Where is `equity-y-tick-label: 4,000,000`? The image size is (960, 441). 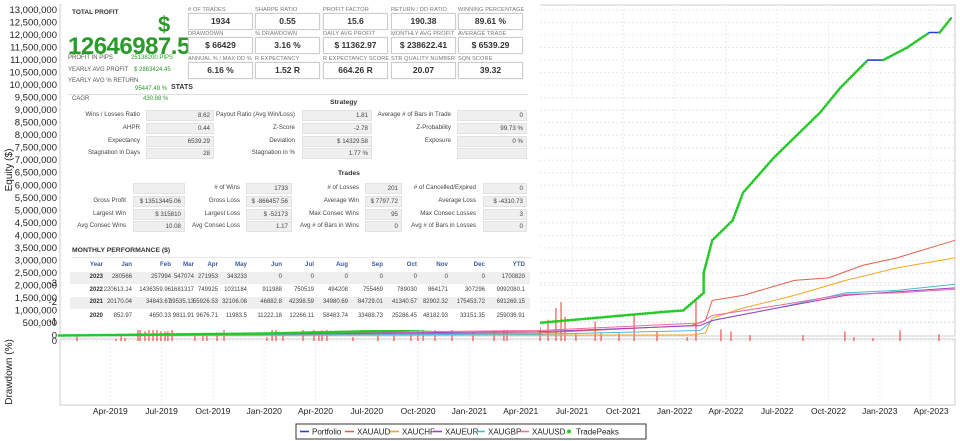
equity-y-tick-label: 4,000,000 is located at coordinates (36, 235).